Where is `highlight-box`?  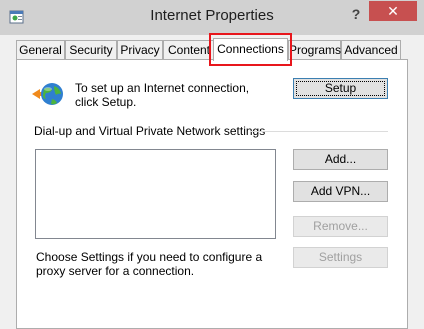
highlight-box is located at coordinates (250, 49).